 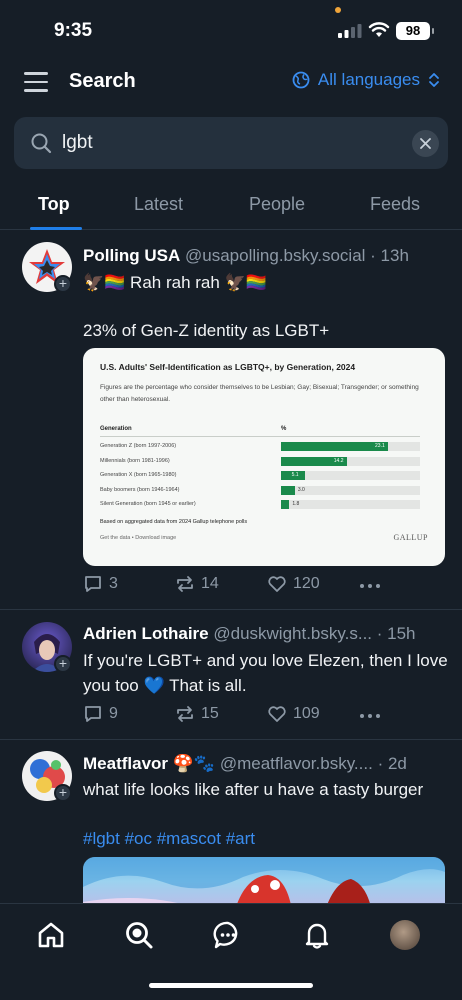 I want to click on chart-category-label: Silent Generation (born 1945 or earlier), so click(x=148, y=504).